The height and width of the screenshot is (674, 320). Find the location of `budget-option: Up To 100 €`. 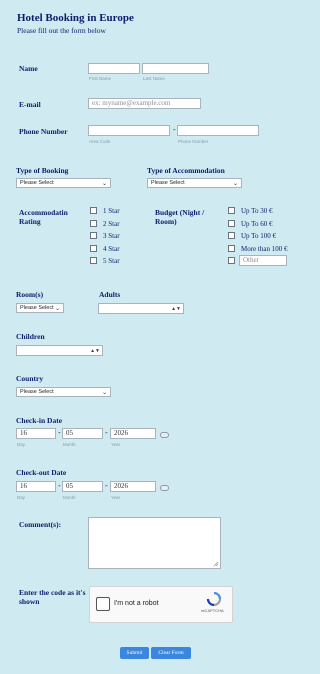

budget-option: Up To 100 € is located at coordinates (257, 238).